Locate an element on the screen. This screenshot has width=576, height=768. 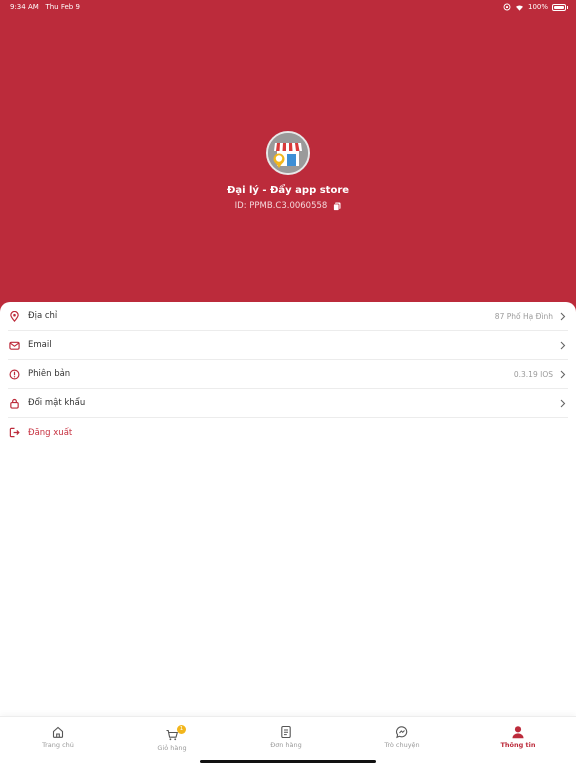
lock-icon is located at coordinates (14, 403).